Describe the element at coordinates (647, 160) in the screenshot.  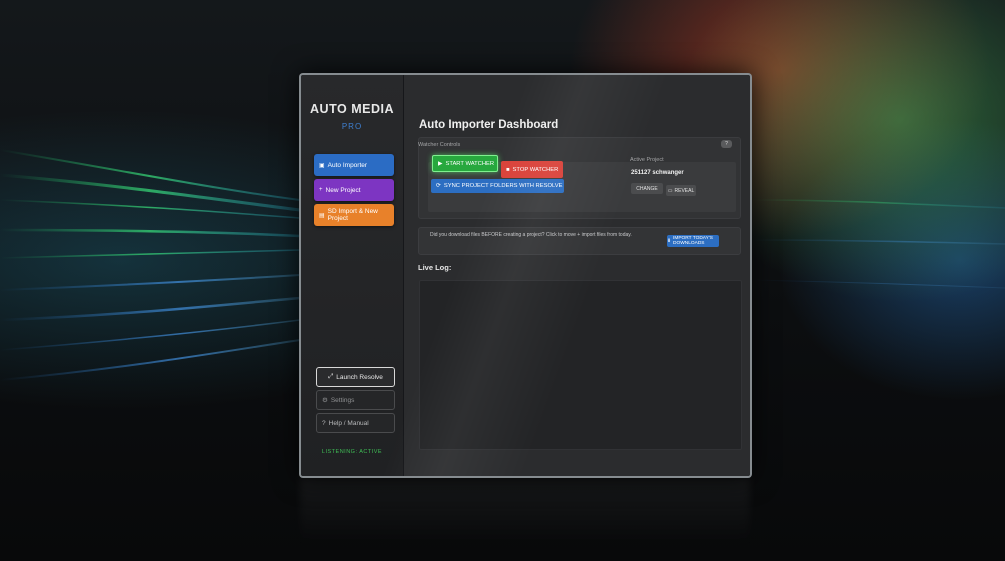
I see `active-project-label: Active Project` at that location.